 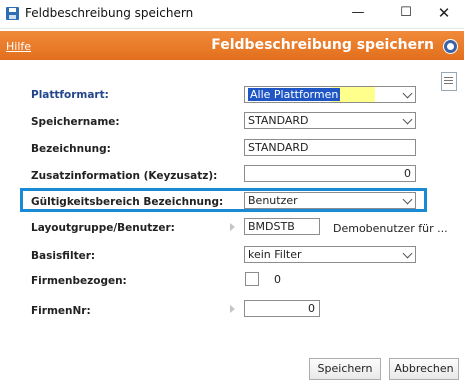 What do you see at coordinates (311, 308) in the screenshot?
I see `firmennr-value: 0` at bounding box center [311, 308].